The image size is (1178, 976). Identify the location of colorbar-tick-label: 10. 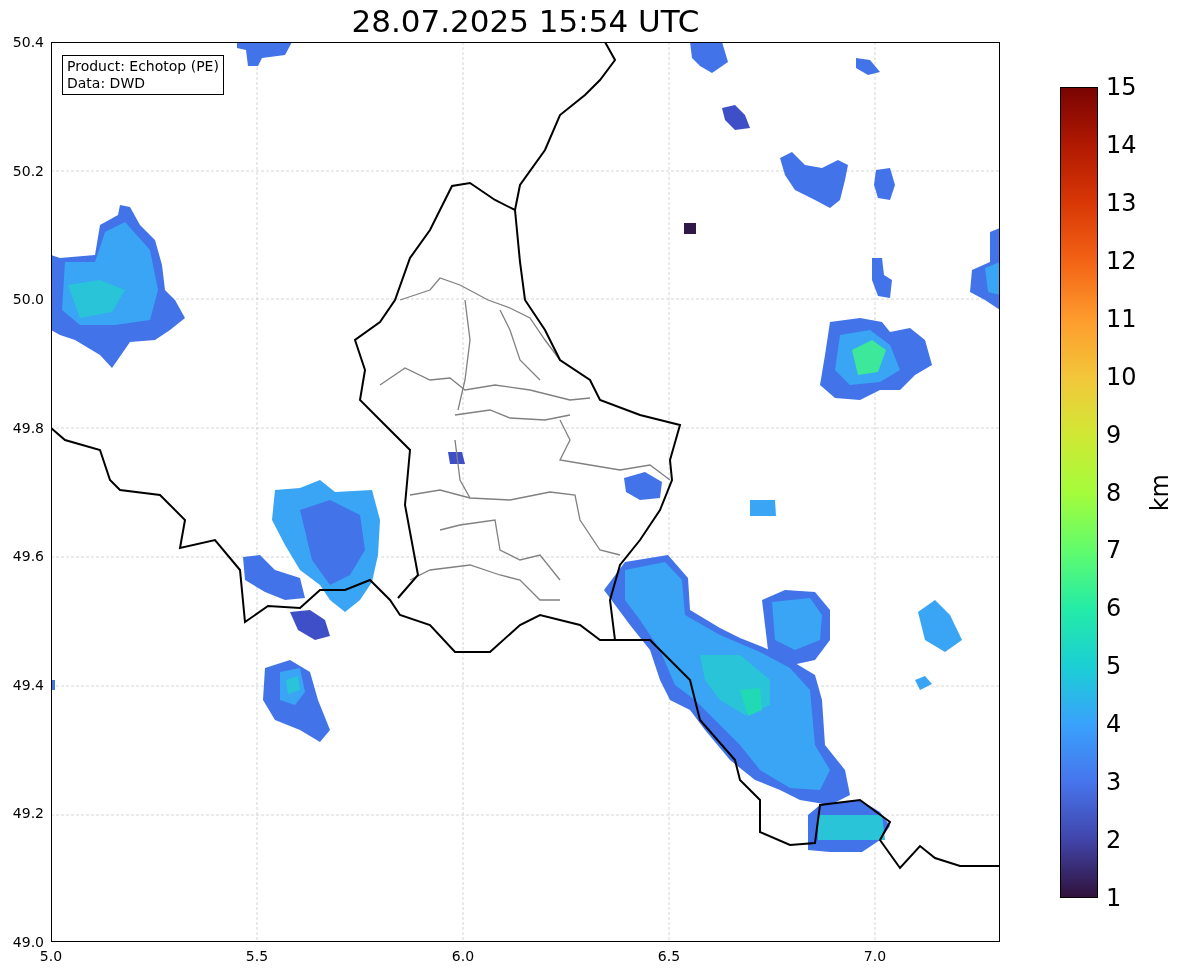
(1121, 376).